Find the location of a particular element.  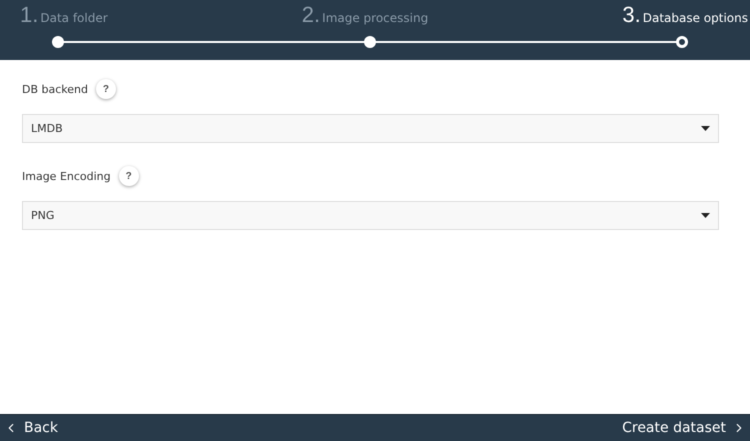

step-label: 1.Data folder is located at coordinates (64, 15).